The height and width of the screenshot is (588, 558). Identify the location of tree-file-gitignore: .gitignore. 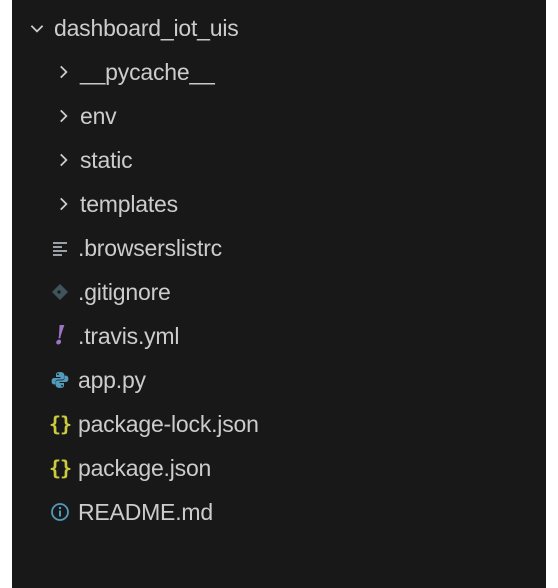
(279, 292).